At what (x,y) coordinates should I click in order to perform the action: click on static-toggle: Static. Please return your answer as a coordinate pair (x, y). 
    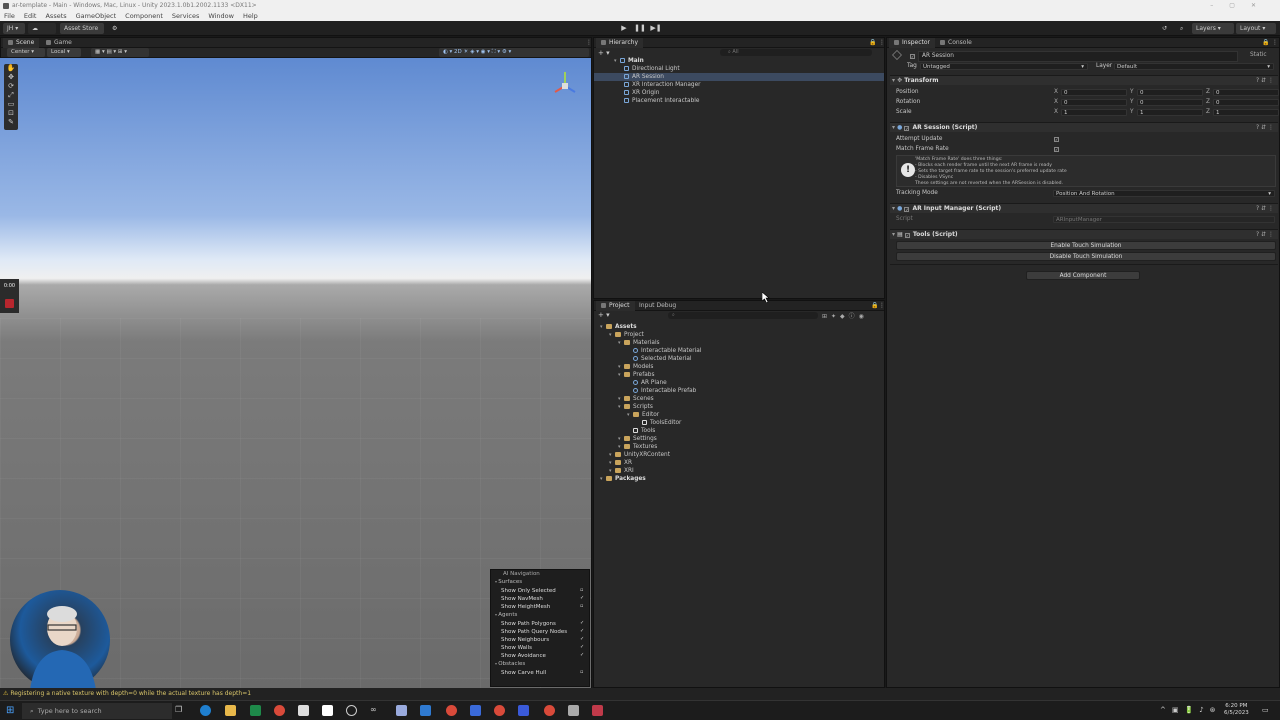
    Looking at the image, I should click on (1258, 55).